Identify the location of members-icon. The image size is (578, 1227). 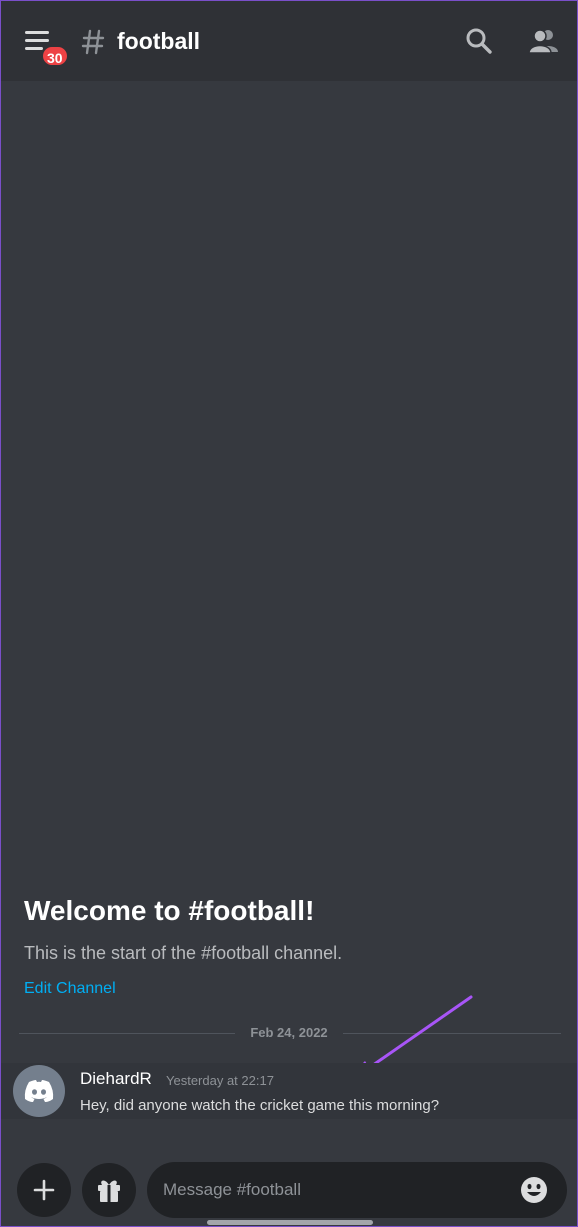
(543, 41).